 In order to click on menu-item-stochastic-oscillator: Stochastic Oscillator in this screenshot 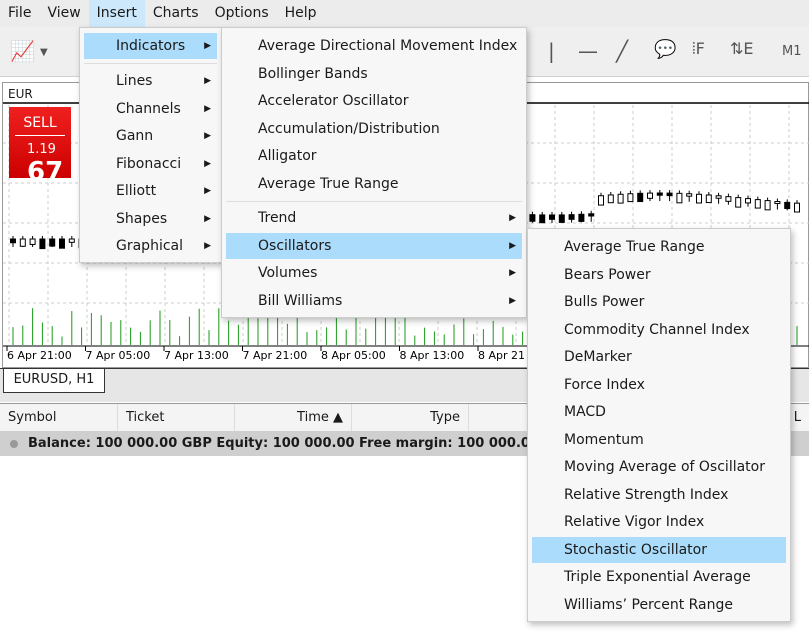, I will do `click(659, 549)`.